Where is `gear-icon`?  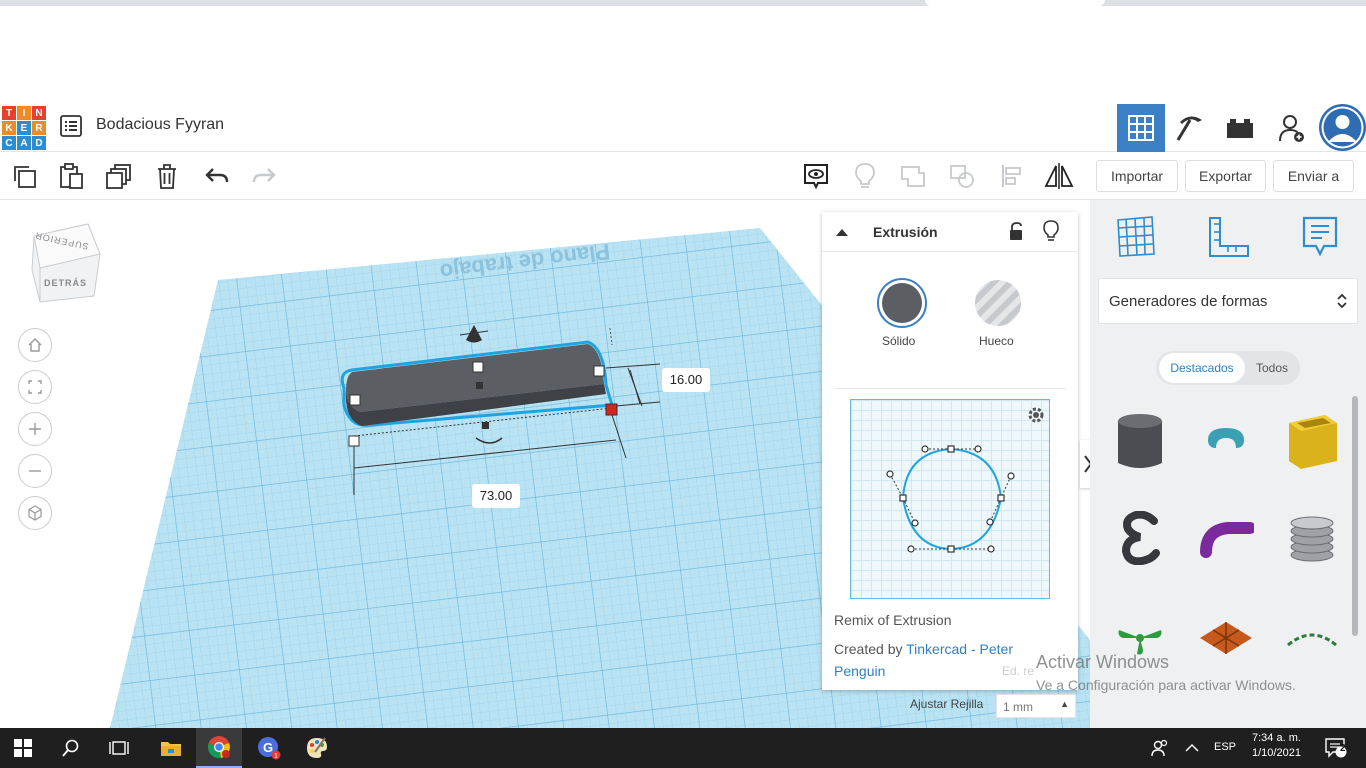
gear-icon is located at coordinates (1036, 415).